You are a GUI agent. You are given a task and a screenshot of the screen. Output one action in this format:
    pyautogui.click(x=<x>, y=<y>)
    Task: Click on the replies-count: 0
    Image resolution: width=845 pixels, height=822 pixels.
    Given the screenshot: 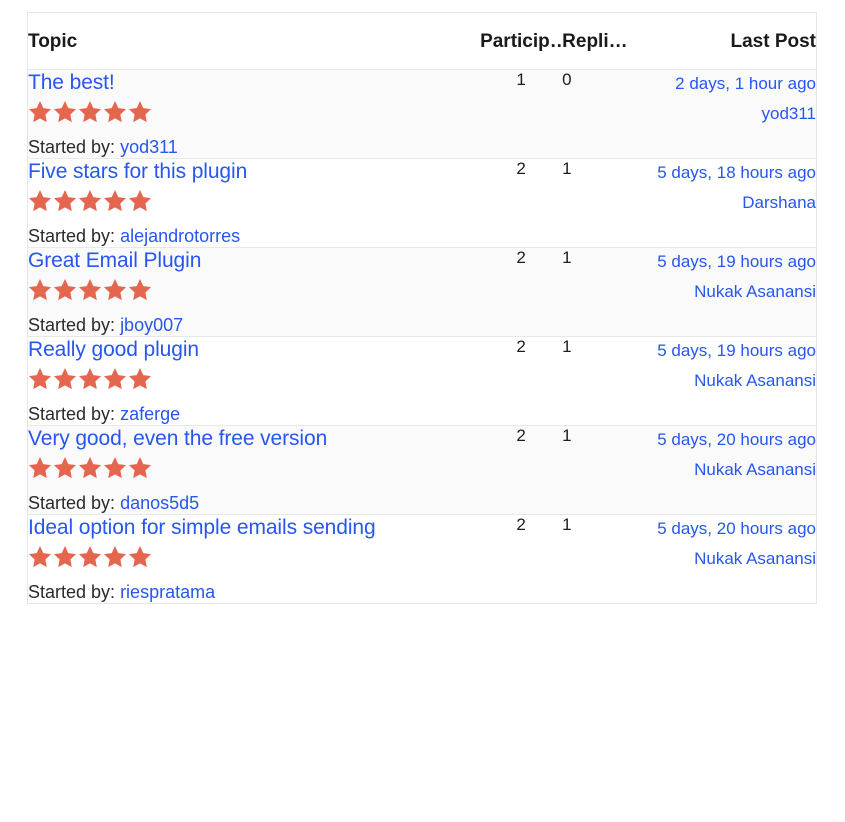 What is the action you would take?
    pyautogui.click(x=602, y=114)
    